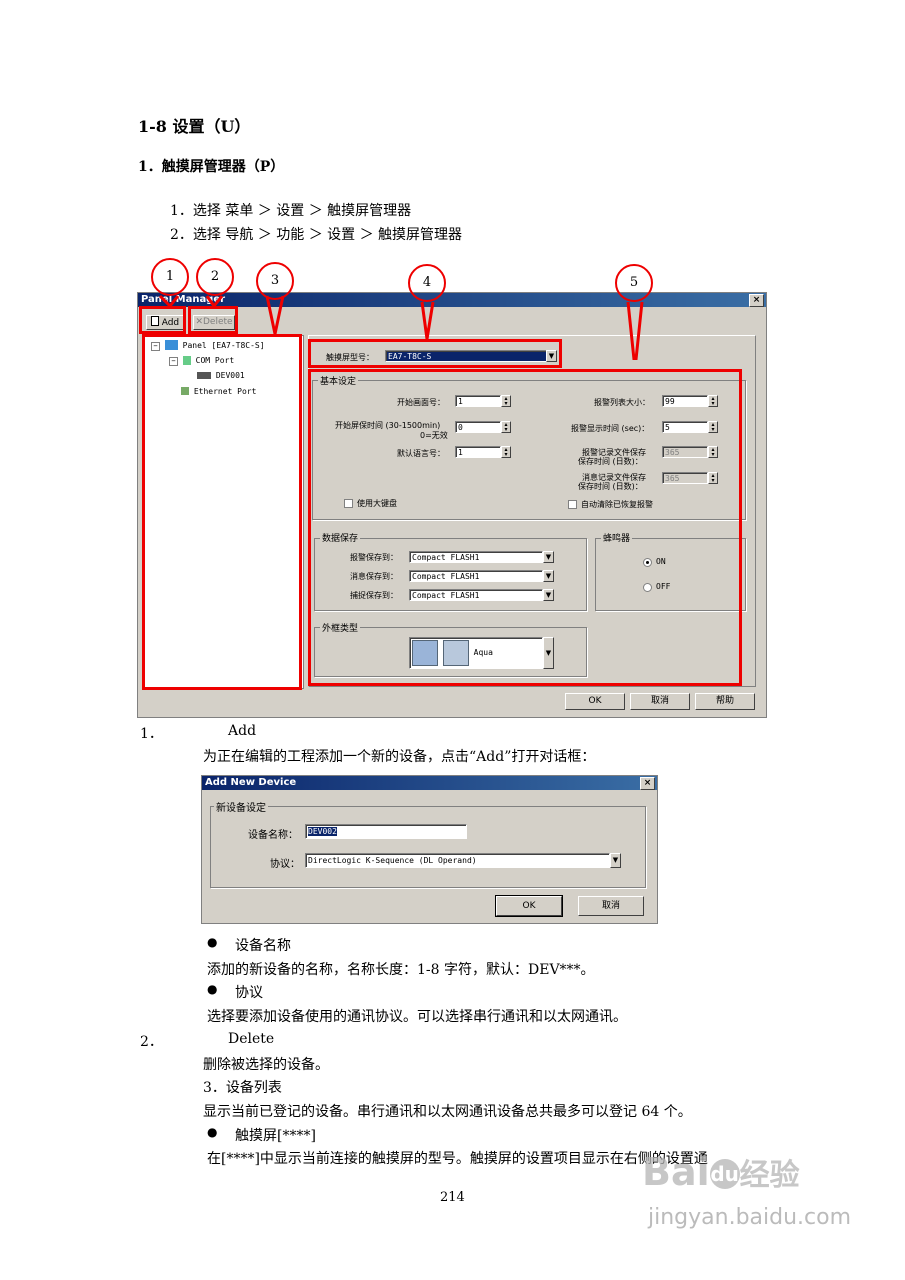 This screenshot has width=905, height=1280. What do you see at coordinates (427, 283) in the screenshot?
I see `callout-circle-4: 4` at bounding box center [427, 283].